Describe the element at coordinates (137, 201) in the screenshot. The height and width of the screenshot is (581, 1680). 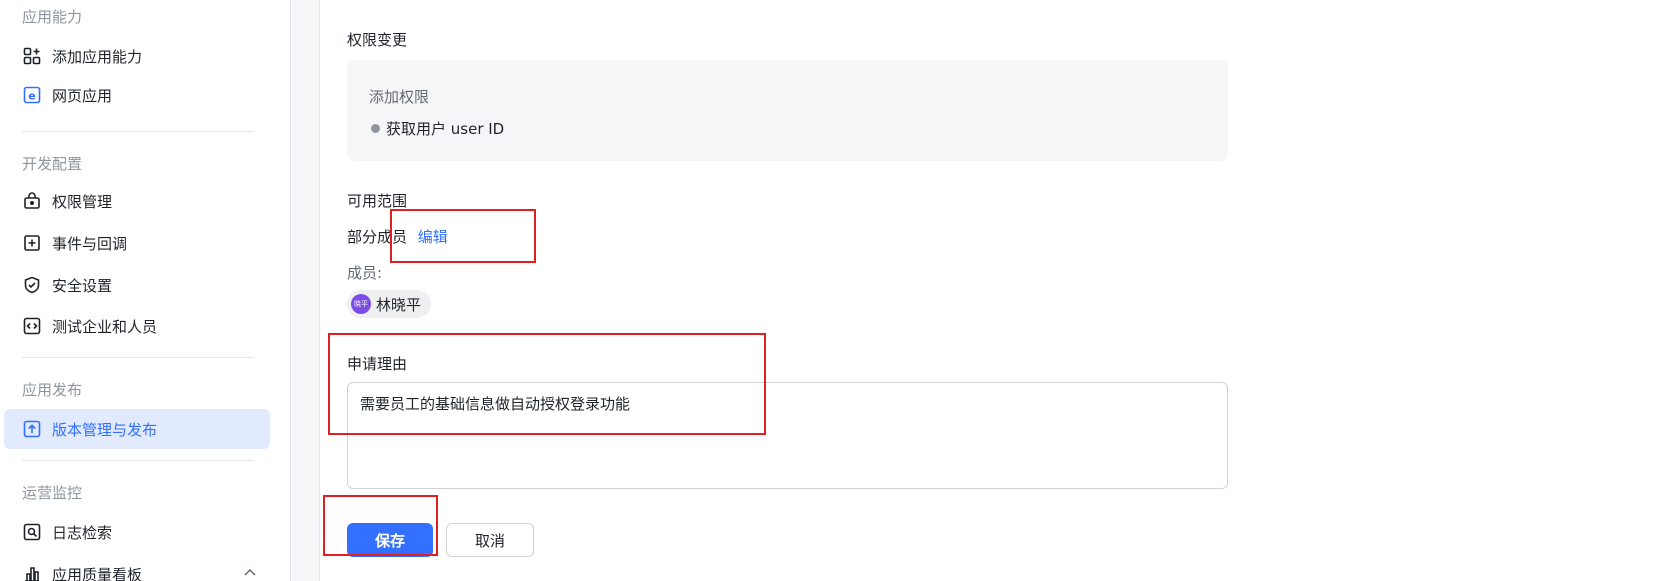
I see `sidebar-item-permissions: 权限管理` at that location.